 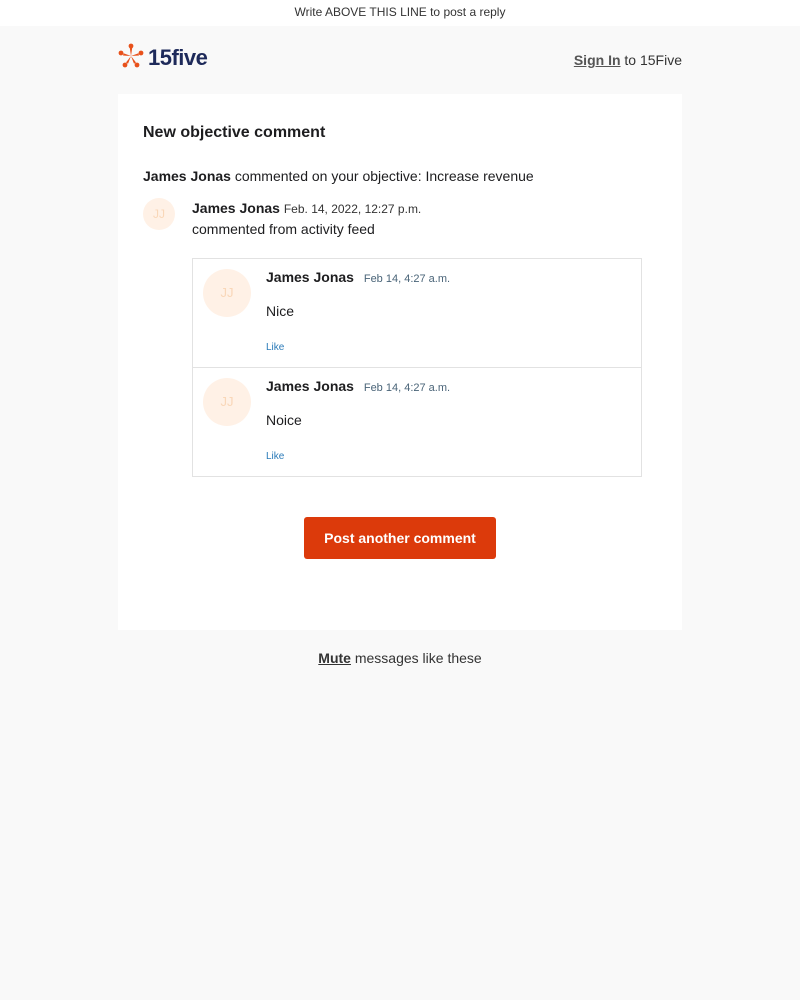 What do you see at coordinates (234, 132) in the screenshot?
I see `notification-title: New objective comment` at bounding box center [234, 132].